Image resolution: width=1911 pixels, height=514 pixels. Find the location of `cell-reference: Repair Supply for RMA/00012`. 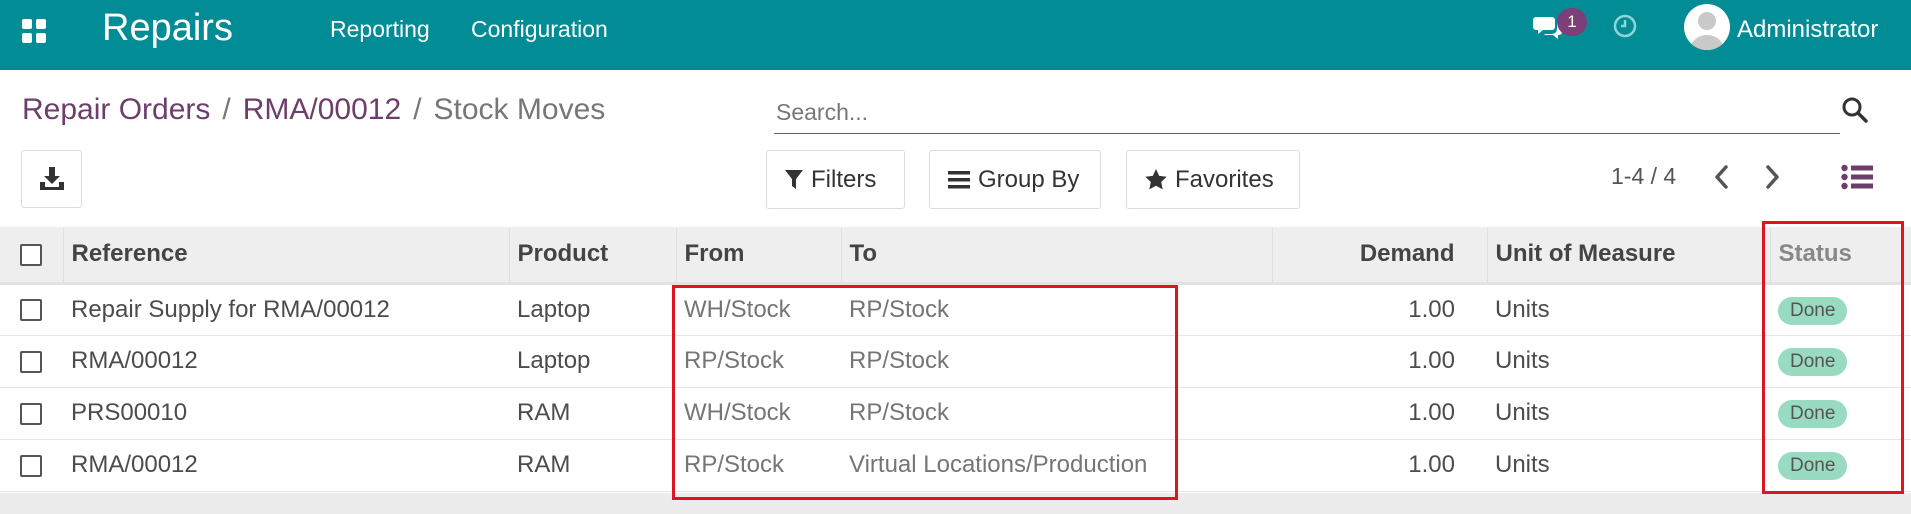

cell-reference: Repair Supply for RMA/00012 is located at coordinates (286, 309).